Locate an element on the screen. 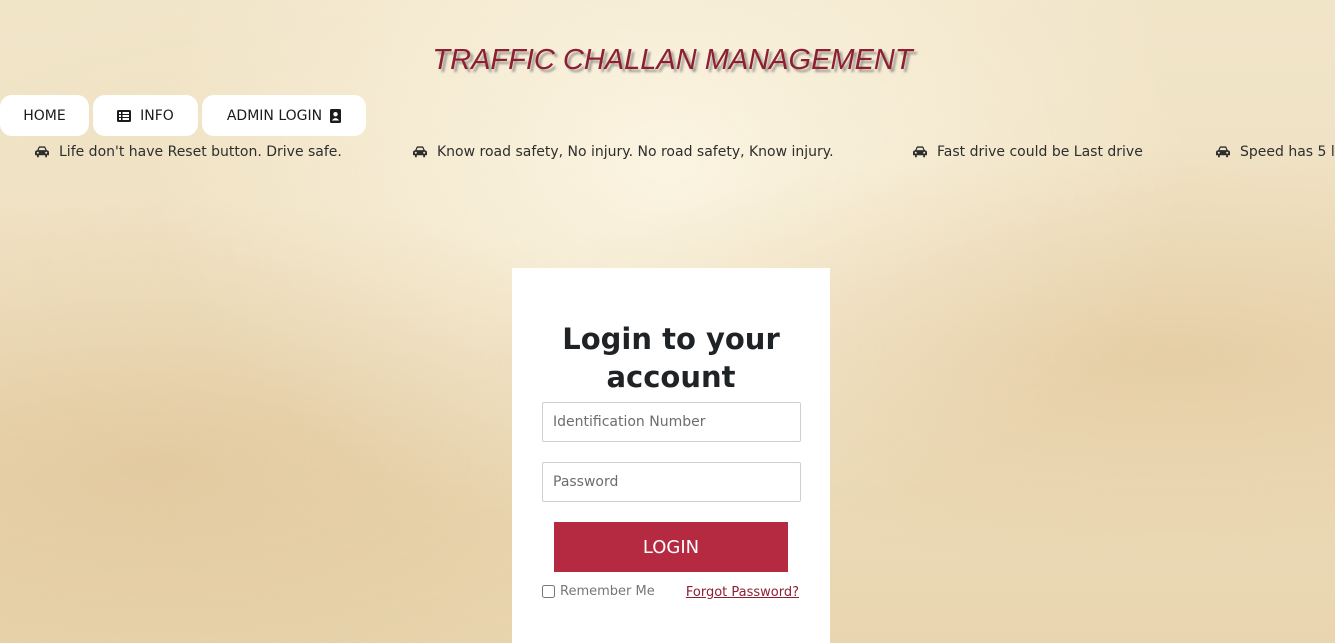  remember-me-checkbox is located at coordinates (548, 591).